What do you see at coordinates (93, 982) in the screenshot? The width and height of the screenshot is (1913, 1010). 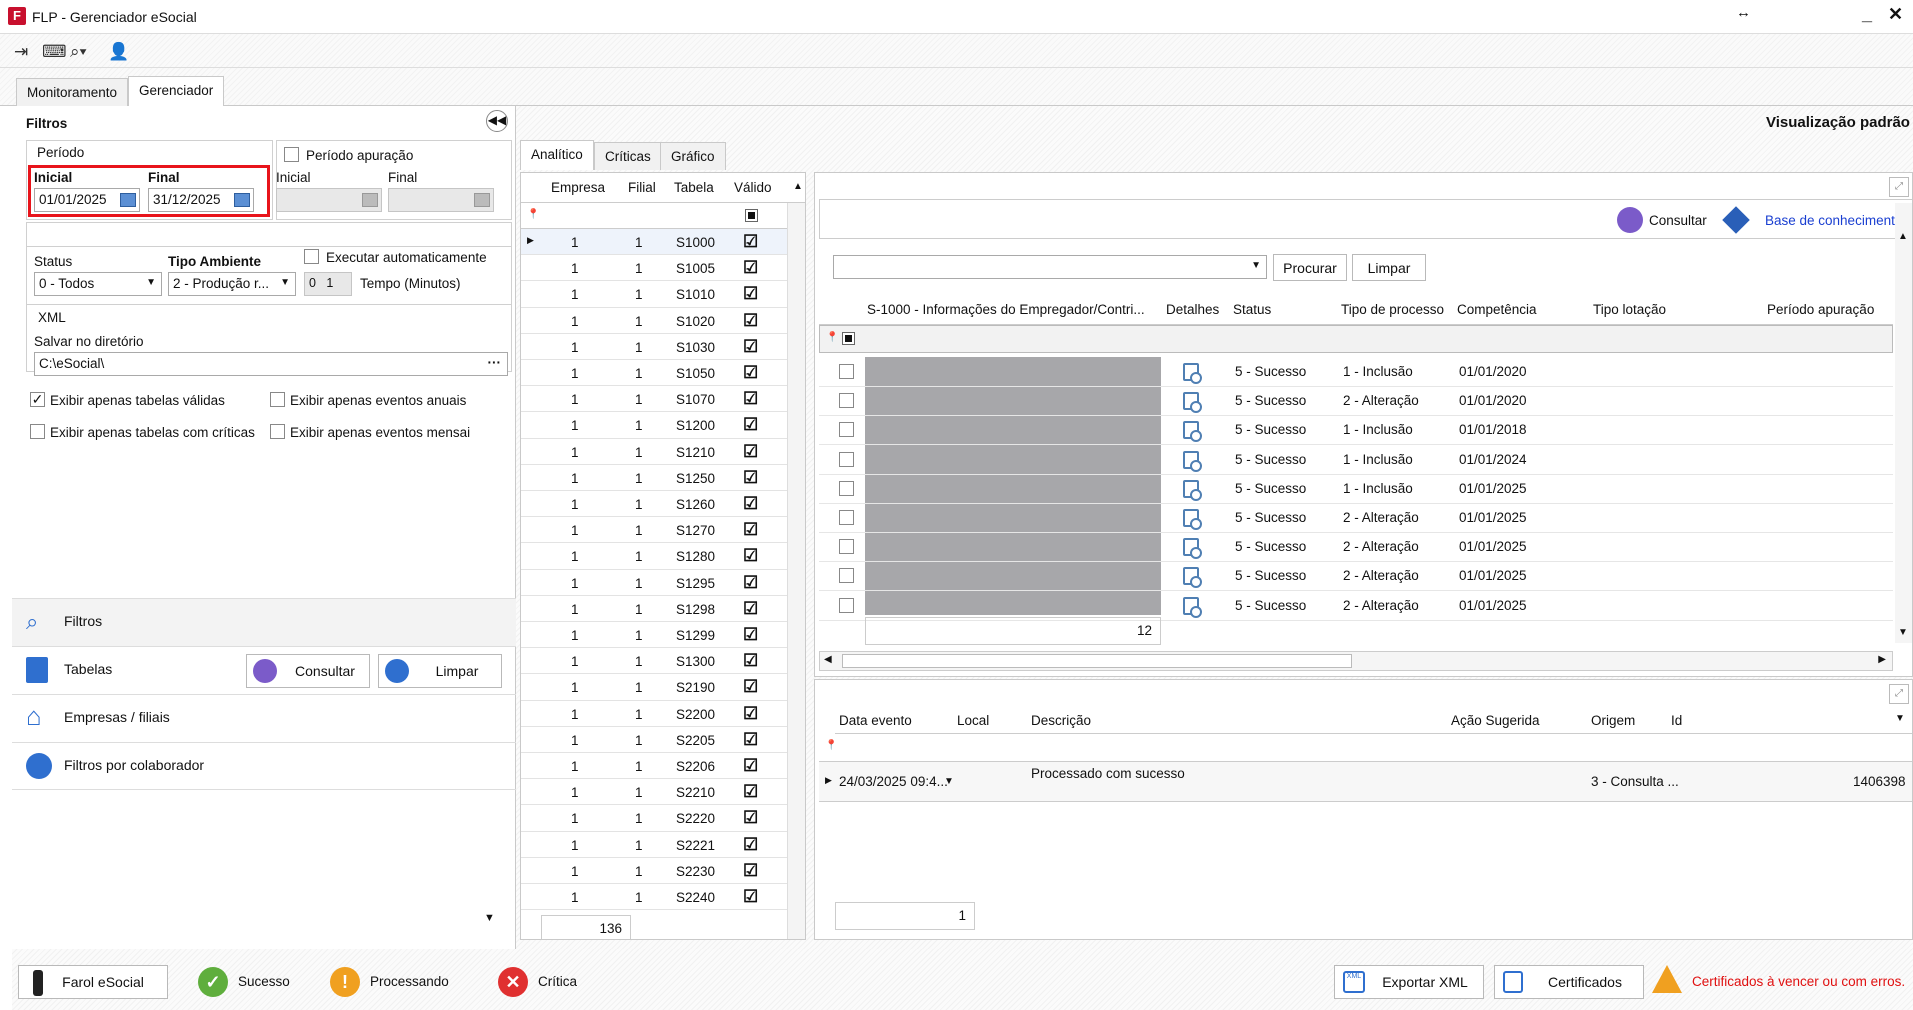 I see `farol-button: Farol eSocial` at bounding box center [93, 982].